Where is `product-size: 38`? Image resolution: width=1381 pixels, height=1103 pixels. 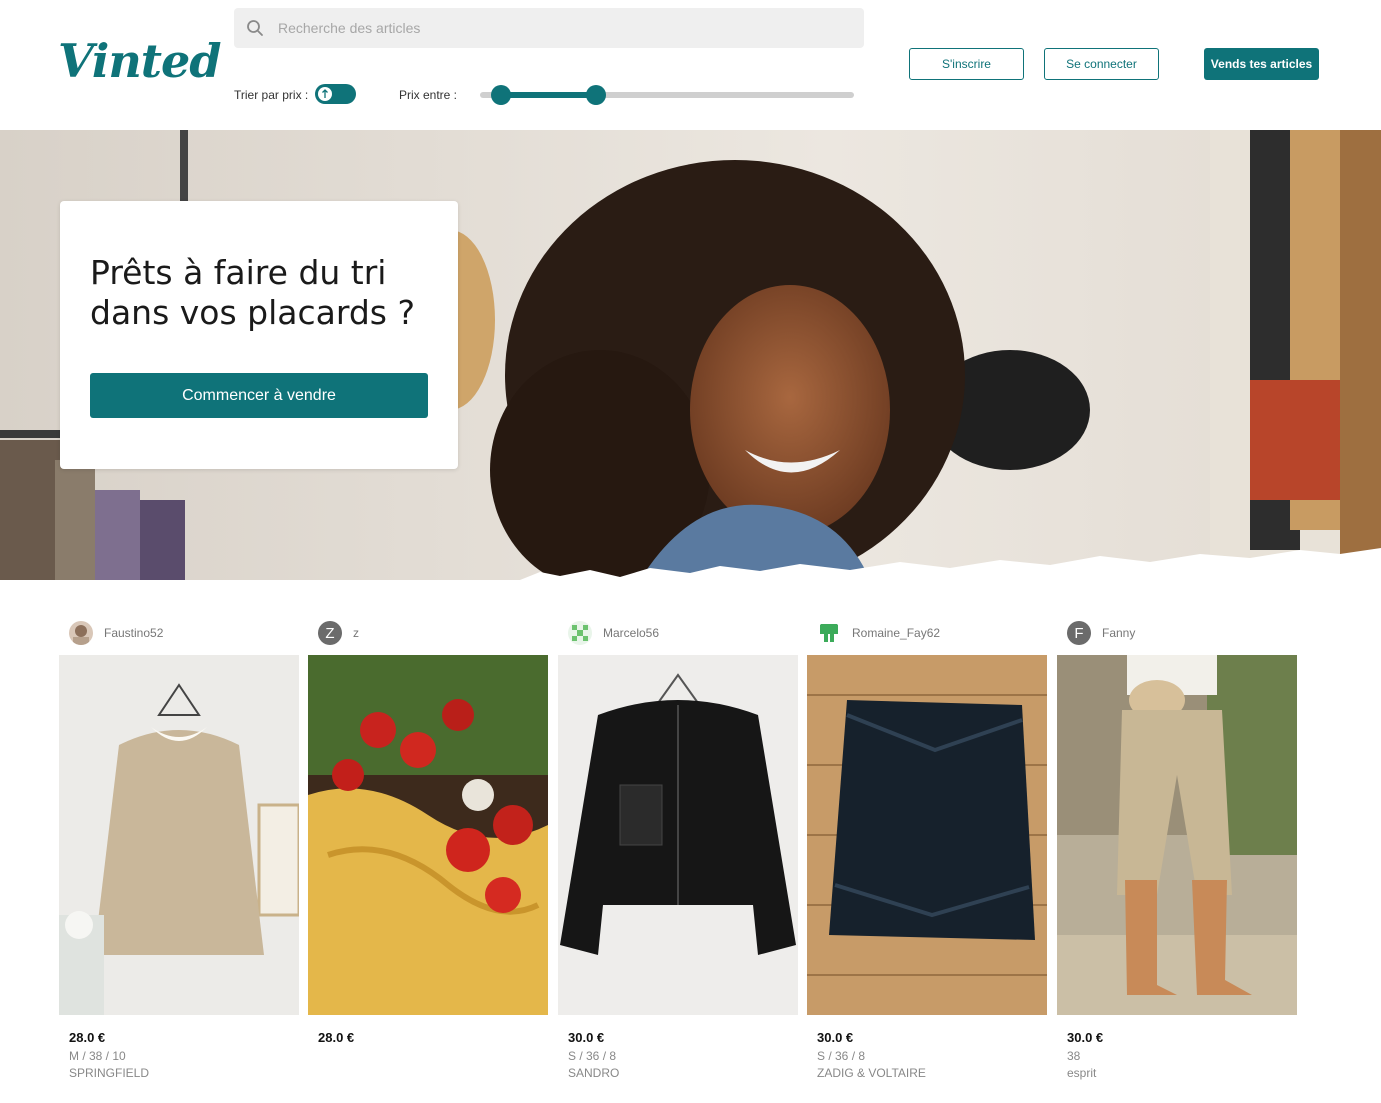
product-size: 38 is located at coordinates (1074, 1056).